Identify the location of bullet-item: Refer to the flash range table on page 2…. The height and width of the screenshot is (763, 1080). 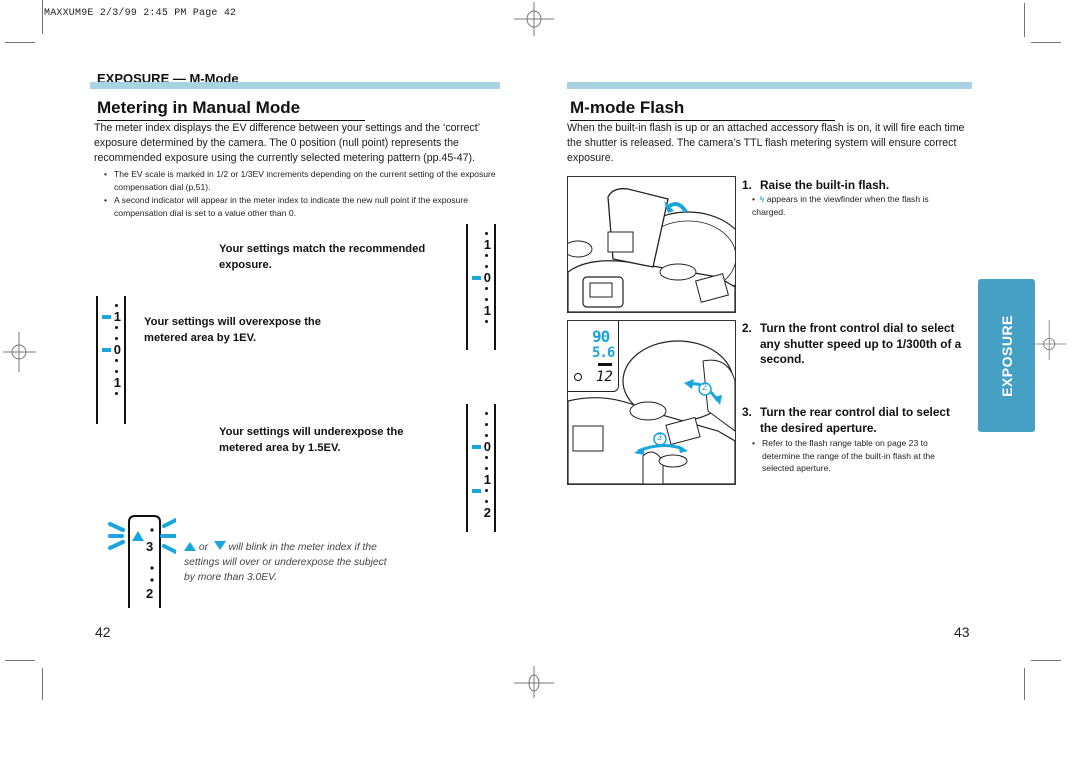
(856, 456).